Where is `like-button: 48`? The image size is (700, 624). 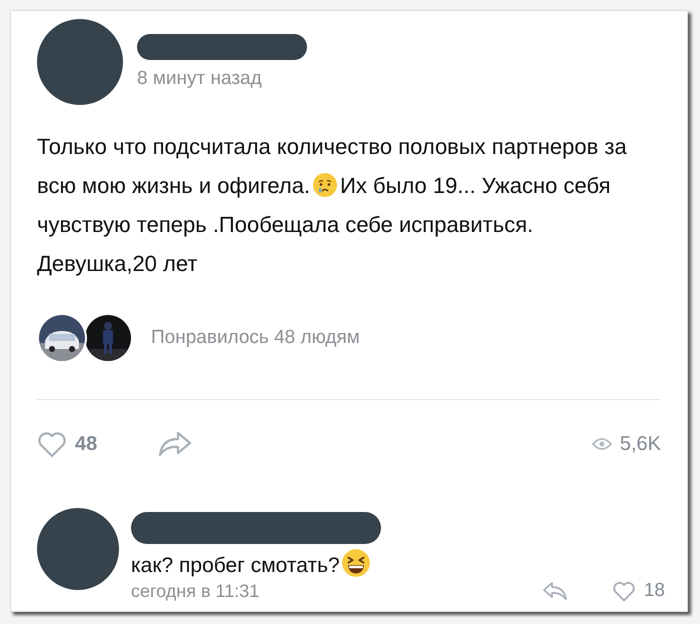 like-button: 48 is located at coordinates (67, 444).